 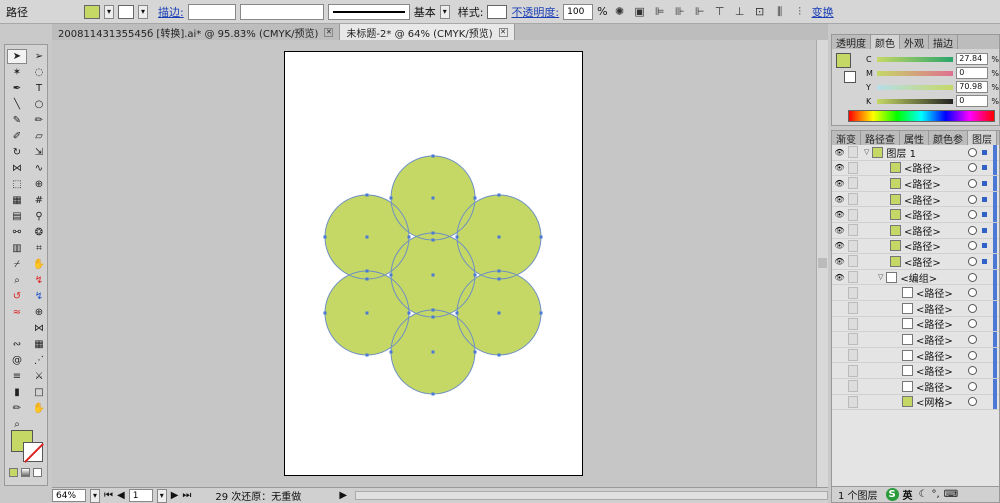 What do you see at coordinates (39, 344) in the screenshot?
I see `grid-tool-icon: ▦` at bounding box center [39, 344].